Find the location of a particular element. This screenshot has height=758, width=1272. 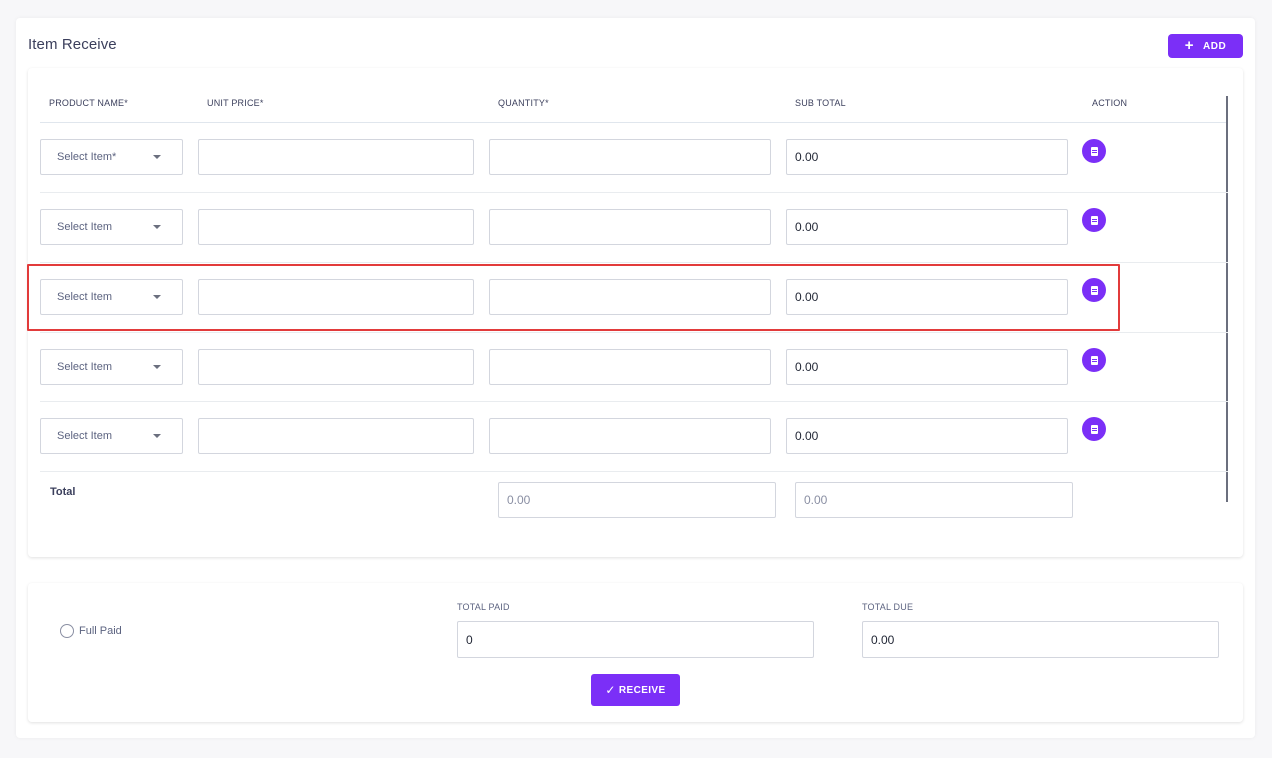

sub-total-total-field: 0.00 is located at coordinates (934, 500).